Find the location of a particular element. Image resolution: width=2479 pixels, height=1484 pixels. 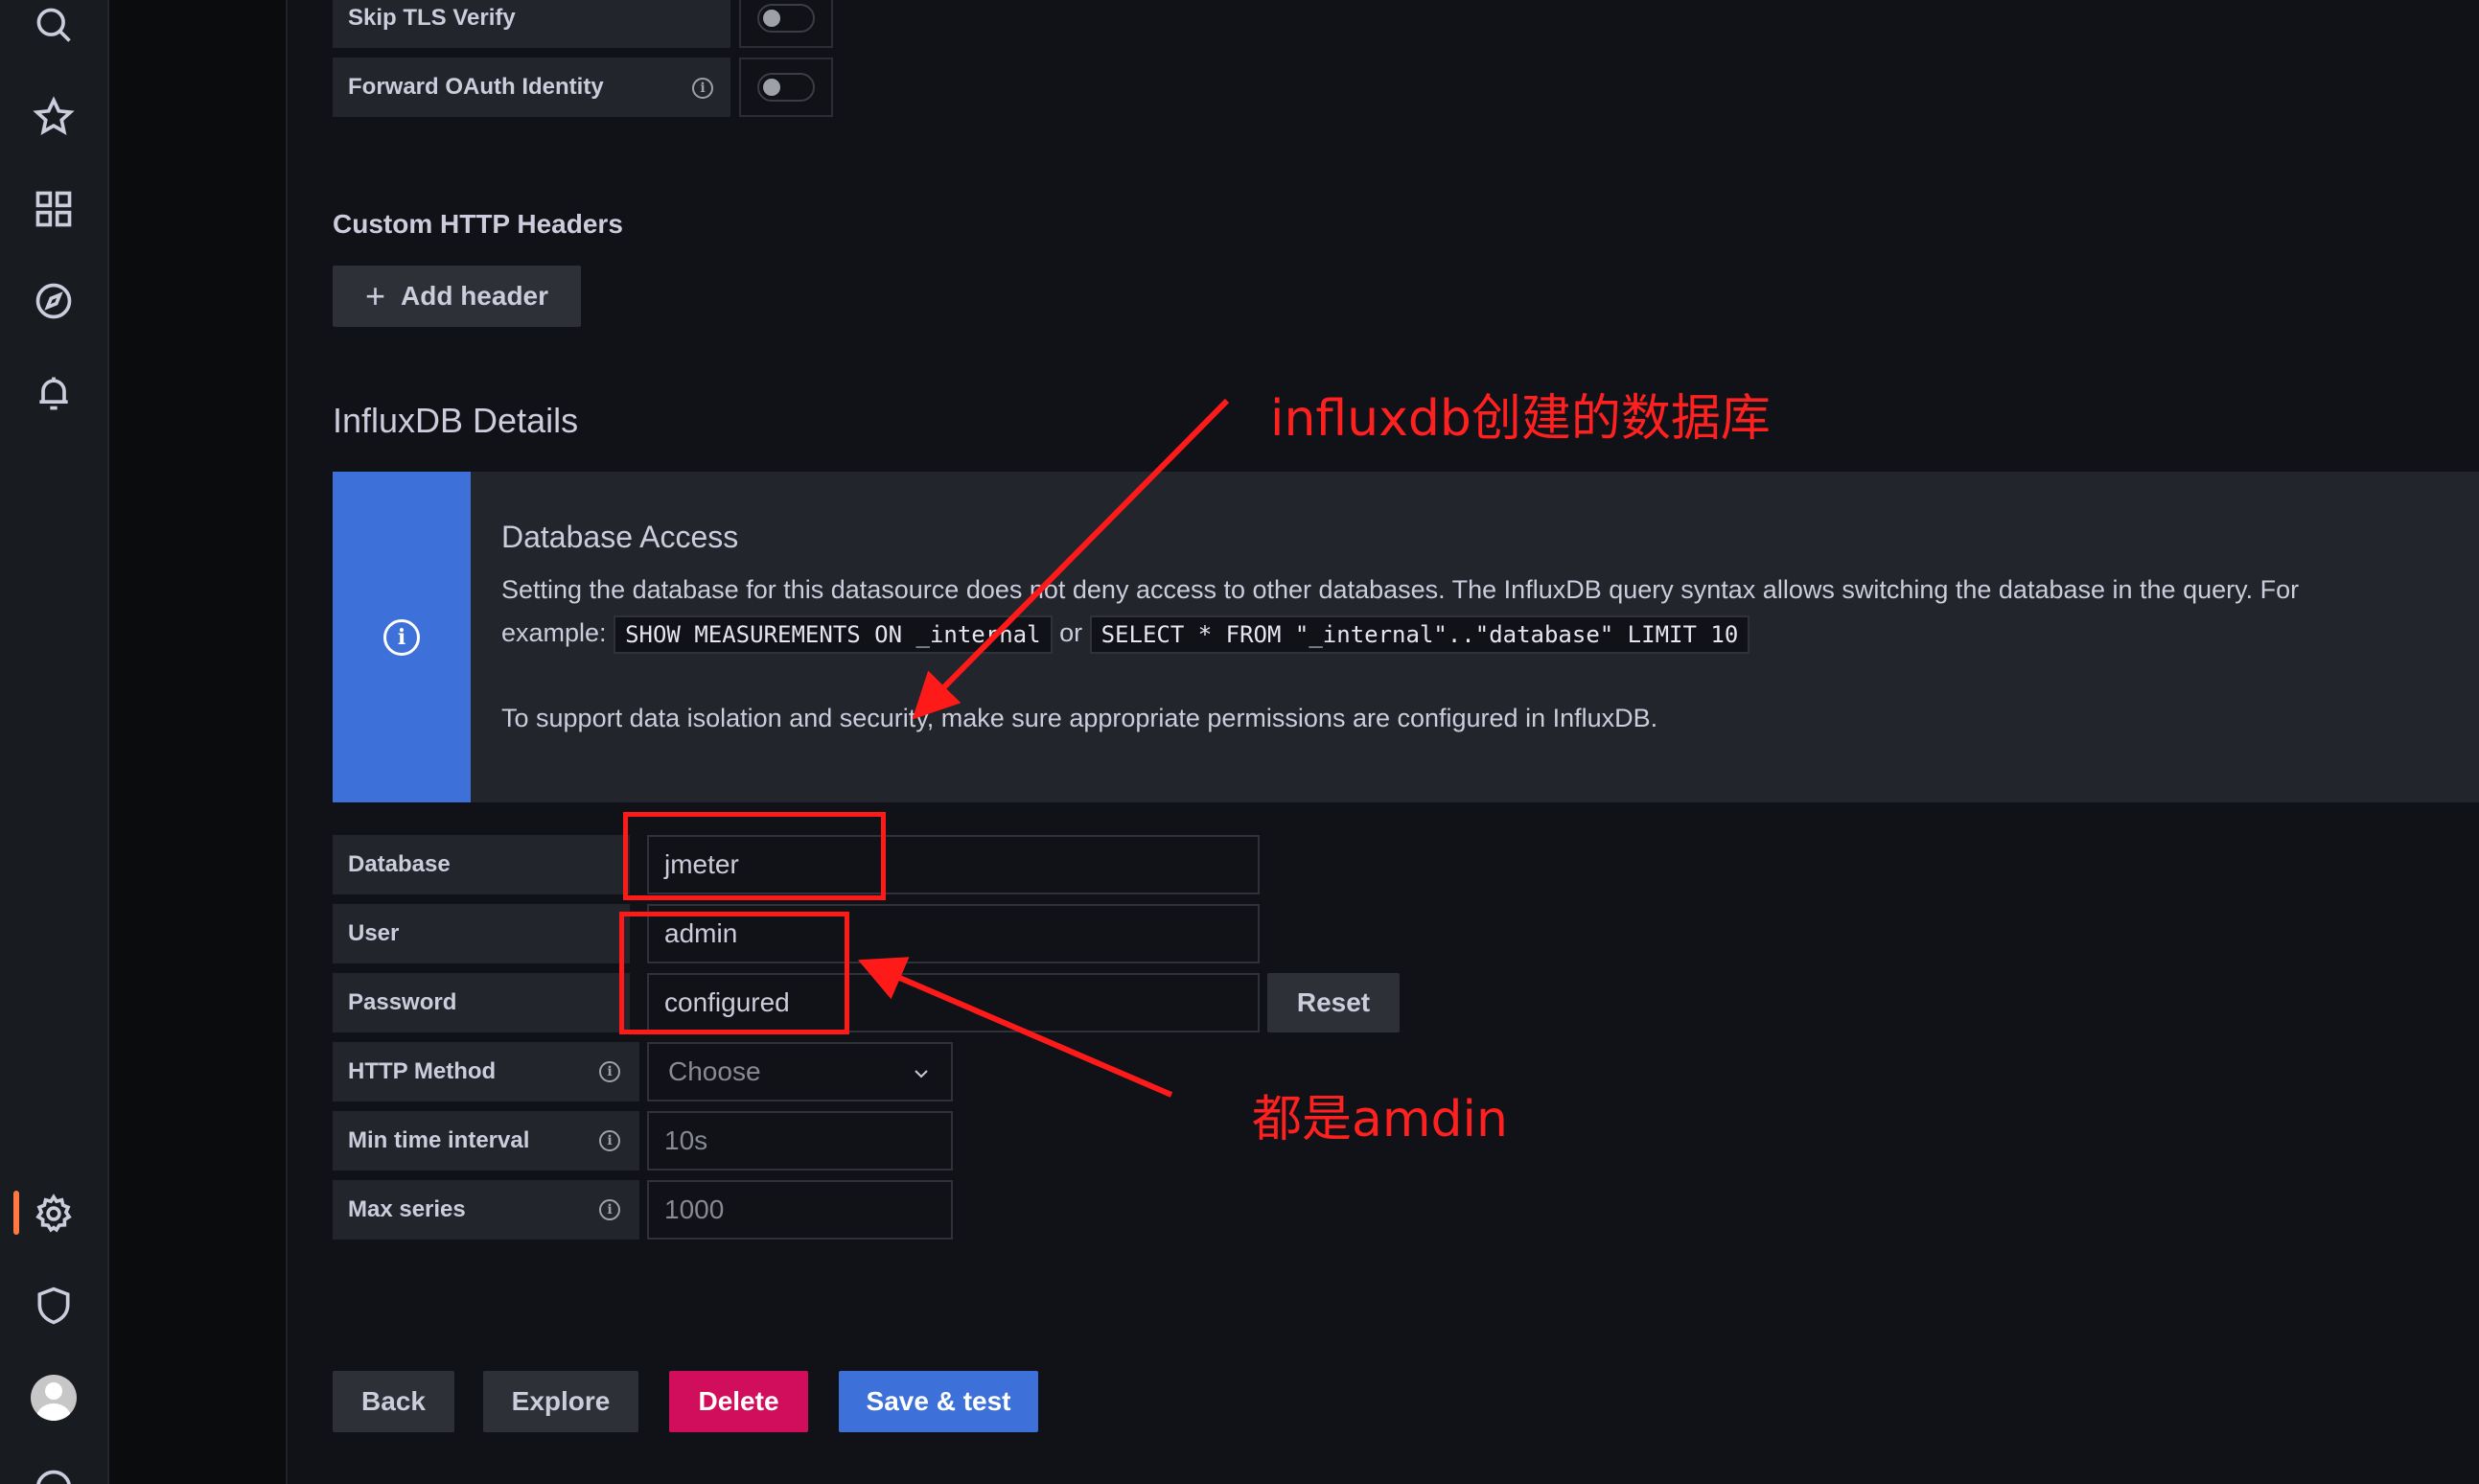

or-label: or is located at coordinates (1071, 633).